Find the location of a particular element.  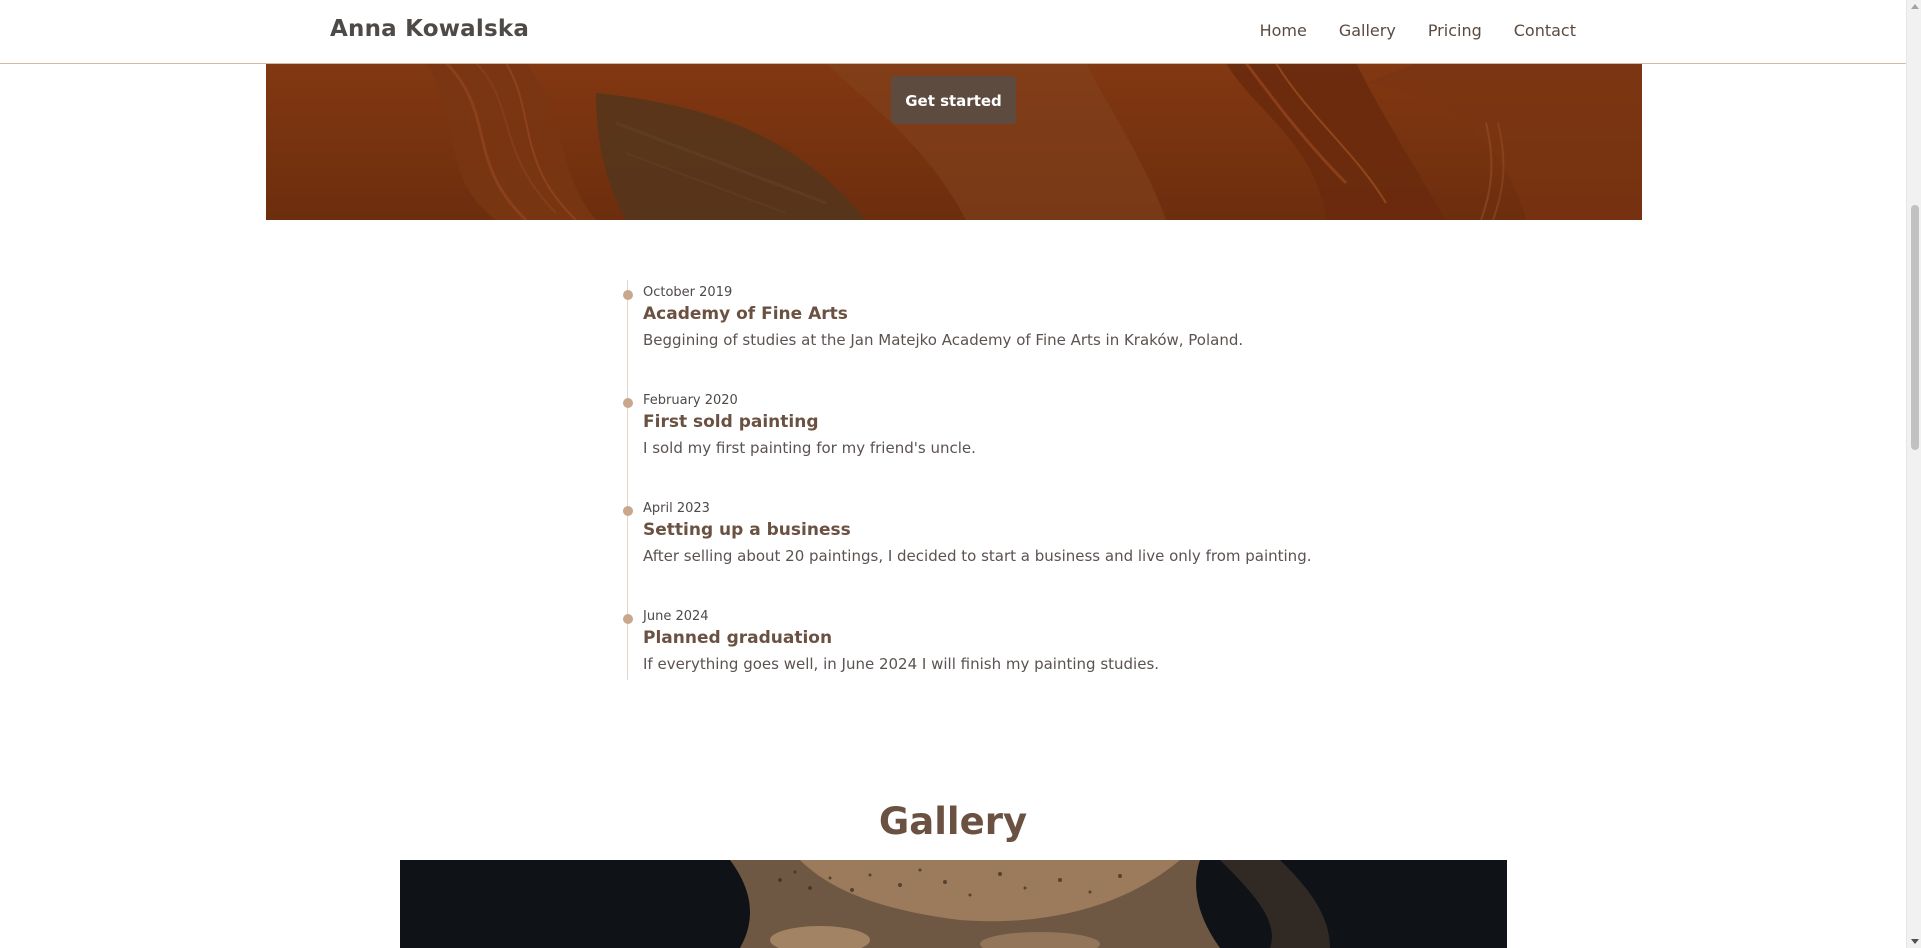

nav-links: Home Gallery Pricing Contact is located at coordinates (1418, 30).